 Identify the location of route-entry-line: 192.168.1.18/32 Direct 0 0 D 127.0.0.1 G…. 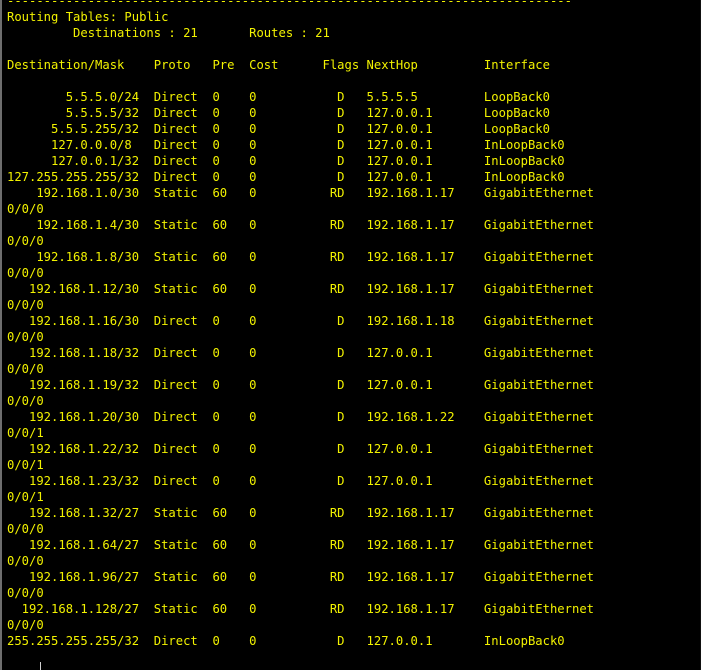
(300, 353).